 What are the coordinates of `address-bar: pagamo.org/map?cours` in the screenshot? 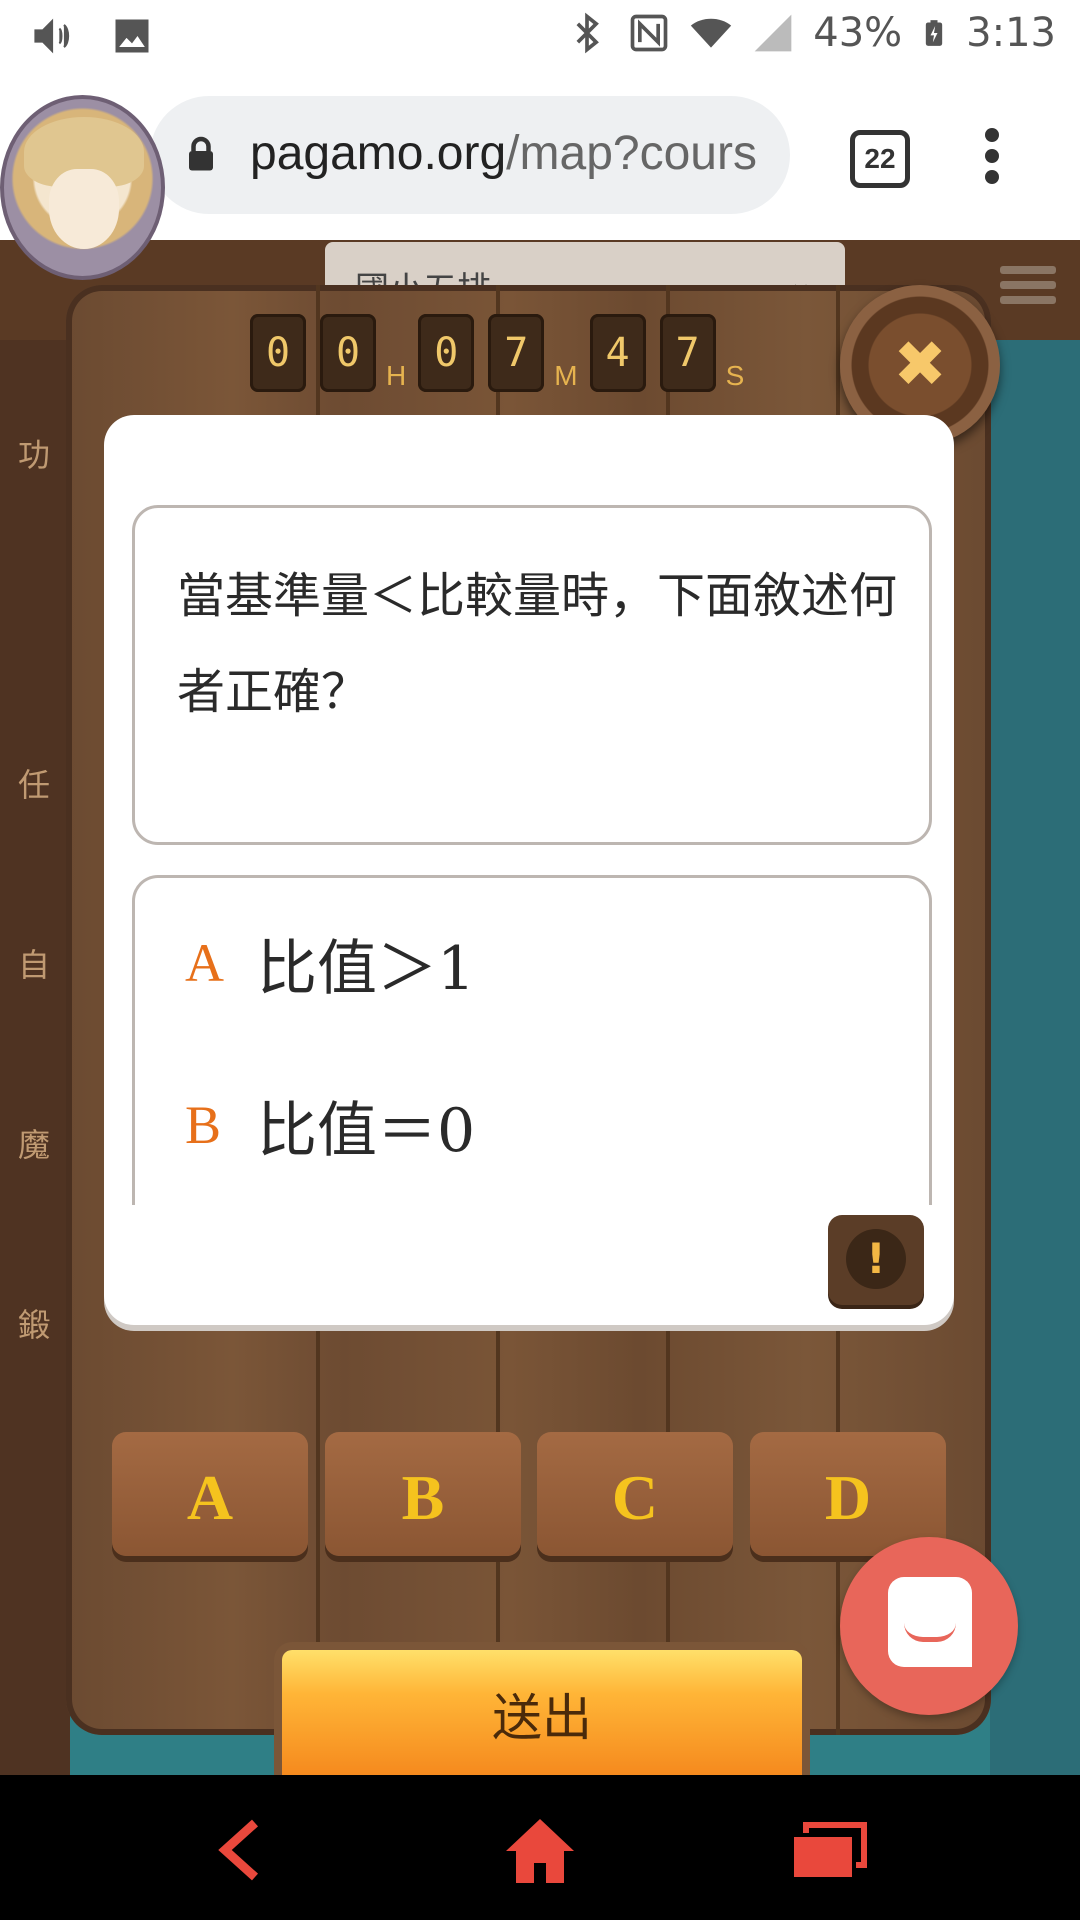 It's located at (470, 155).